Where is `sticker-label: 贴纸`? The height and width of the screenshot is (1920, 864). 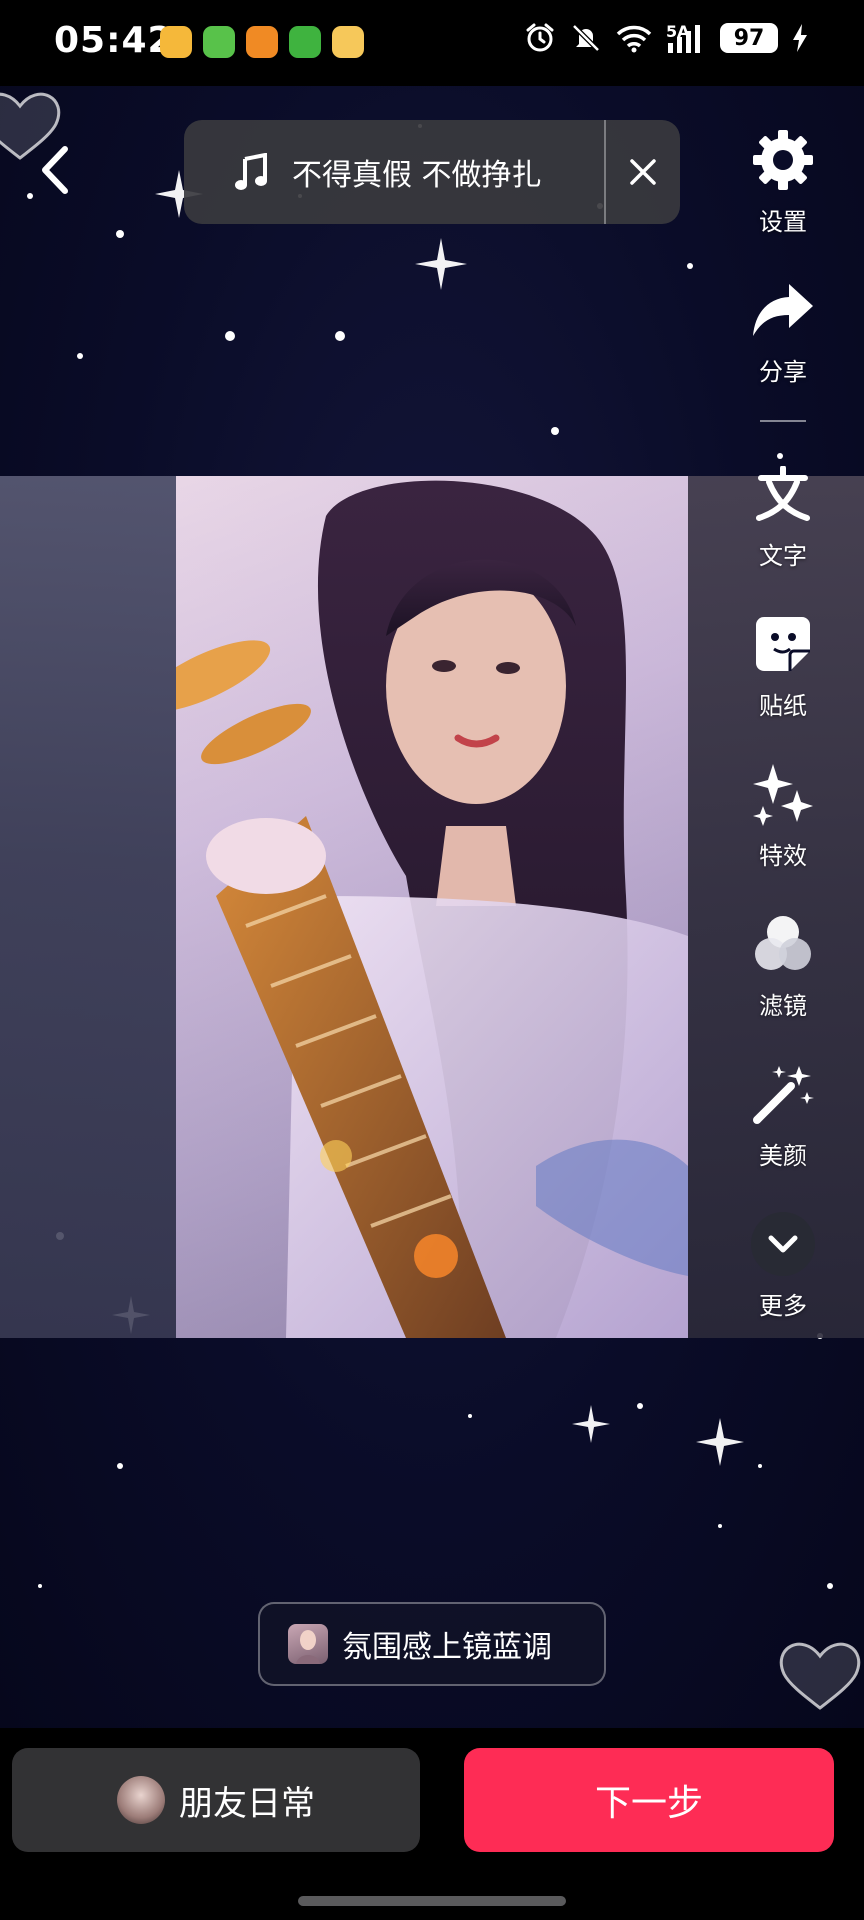 sticker-label: 贴纸 is located at coordinates (783, 706).